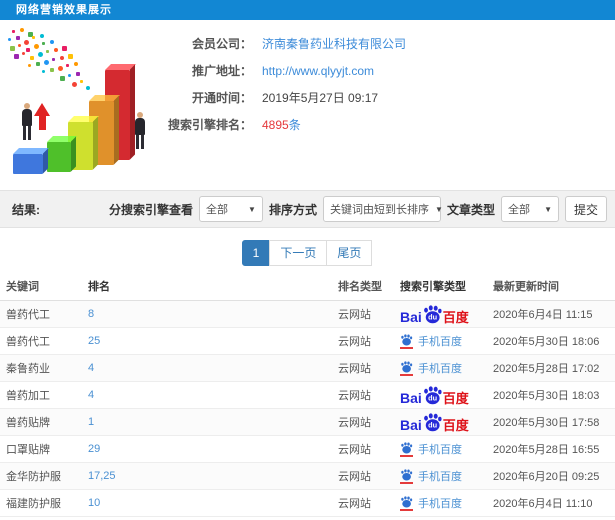  I want to click on baidu-logo-cn: 百度, so click(455, 398).